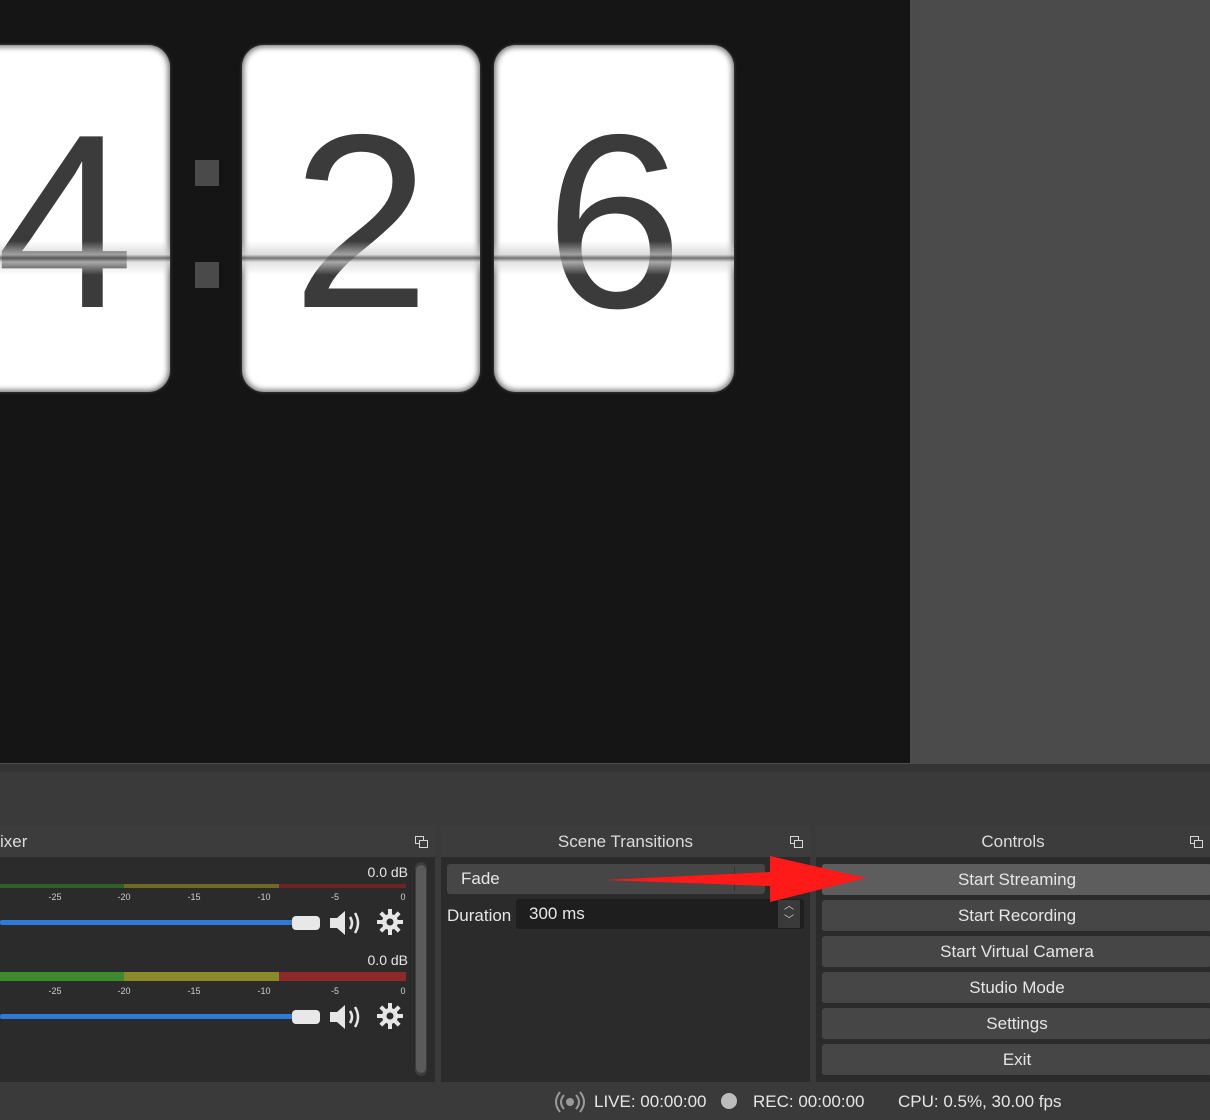 This screenshot has width=1210, height=1120. I want to click on live-broadcast-icon, so click(570, 1102).